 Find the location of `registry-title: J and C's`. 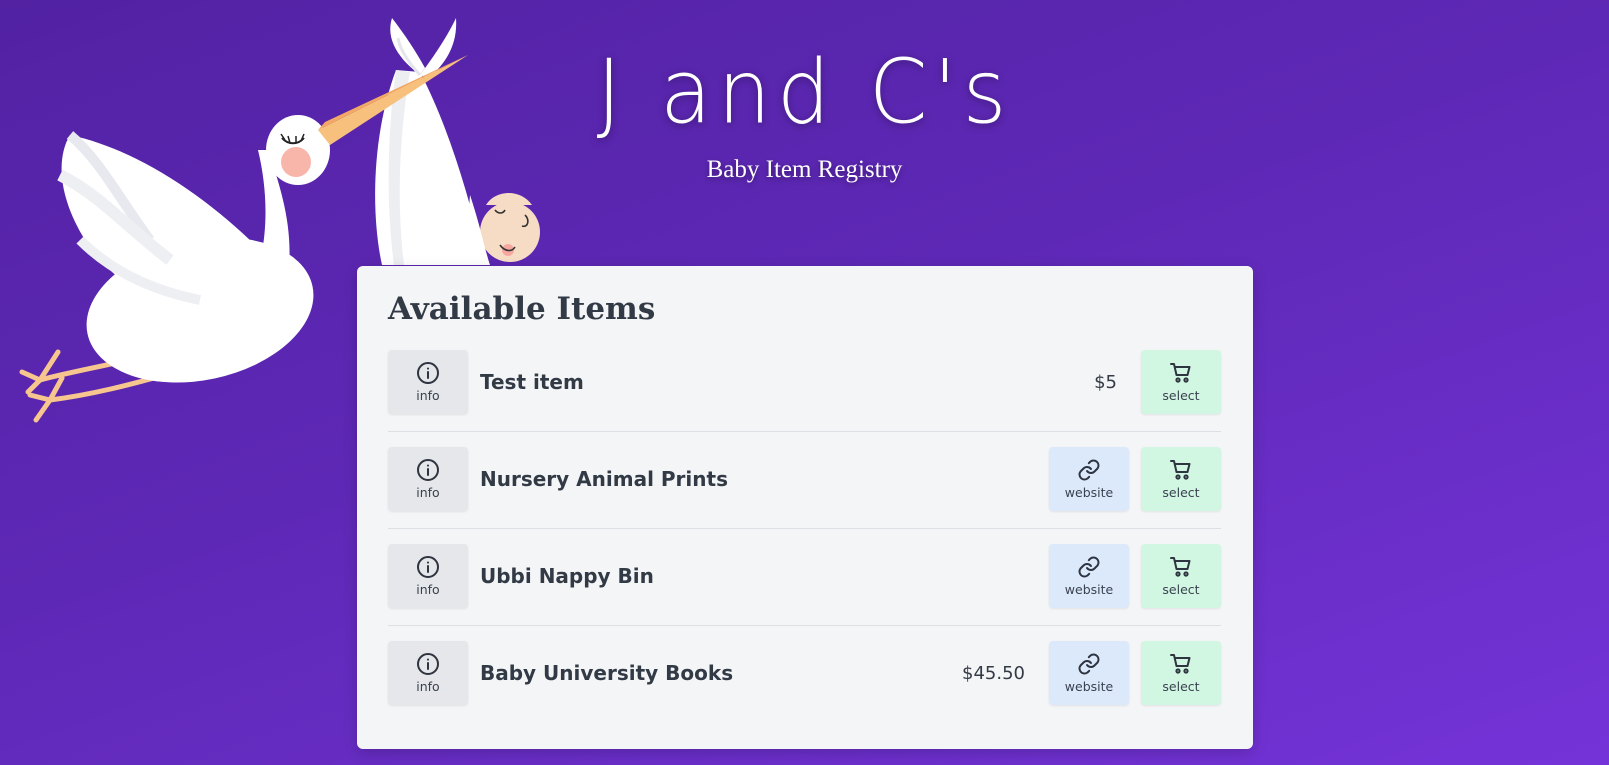

registry-title: J and C's is located at coordinates (804, 92).